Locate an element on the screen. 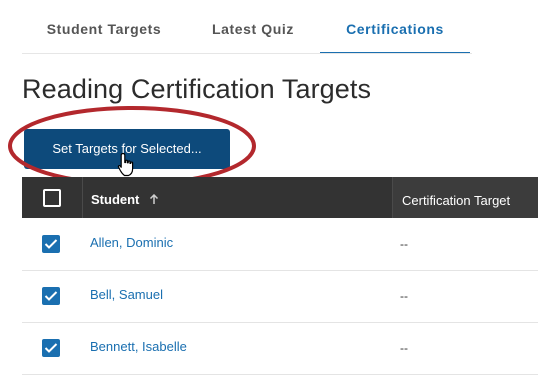  page-title: Reading Certification Targets is located at coordinates (197, 89).